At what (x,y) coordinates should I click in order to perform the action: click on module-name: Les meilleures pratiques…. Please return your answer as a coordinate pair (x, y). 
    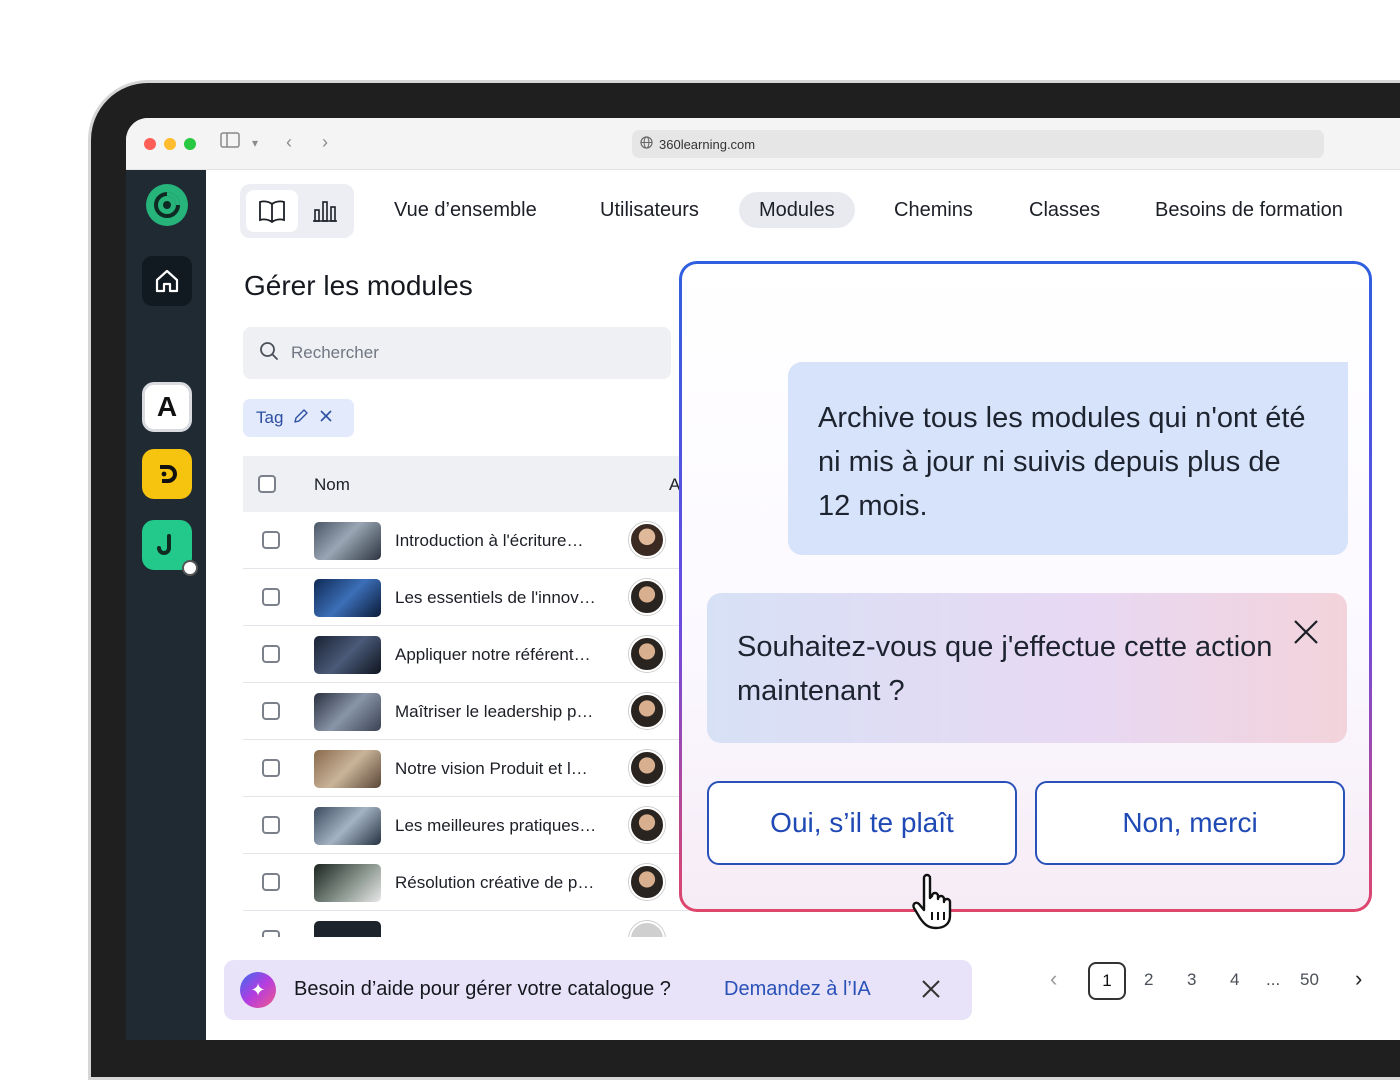
    Looking at the image, I should click on (495, 826).